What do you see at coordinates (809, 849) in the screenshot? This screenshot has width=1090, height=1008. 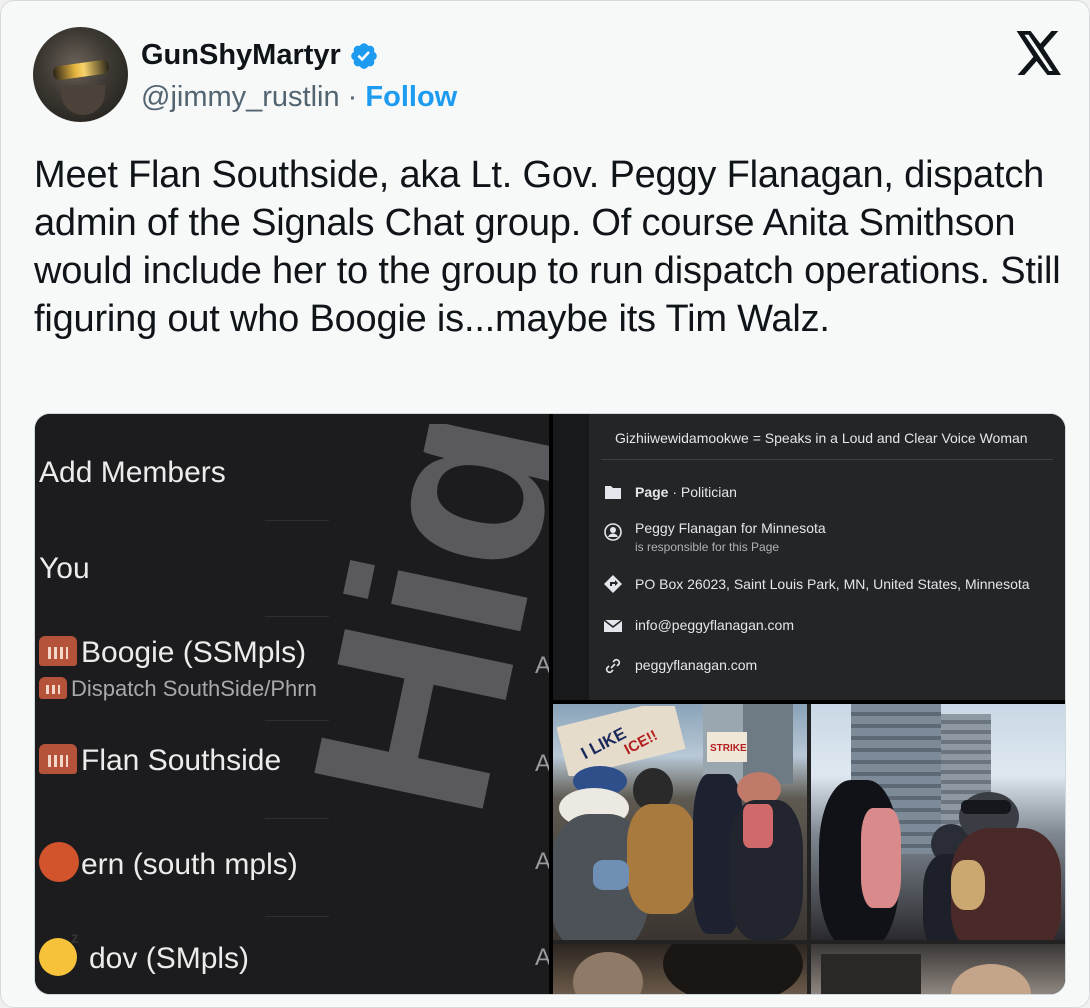 I see `protest-photos: I LIKE ICE!! STRIKE` at bounding box center [809, 849].